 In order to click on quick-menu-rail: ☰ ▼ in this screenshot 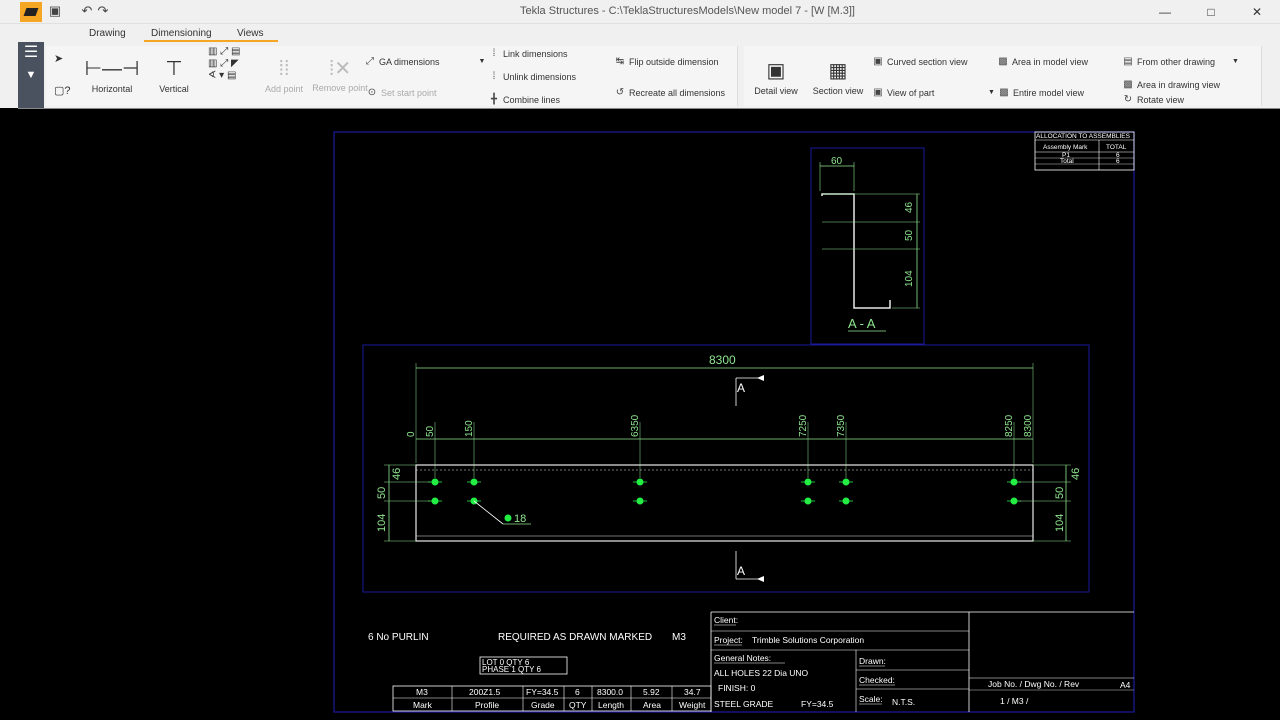, I will do `click(31, 75)`.